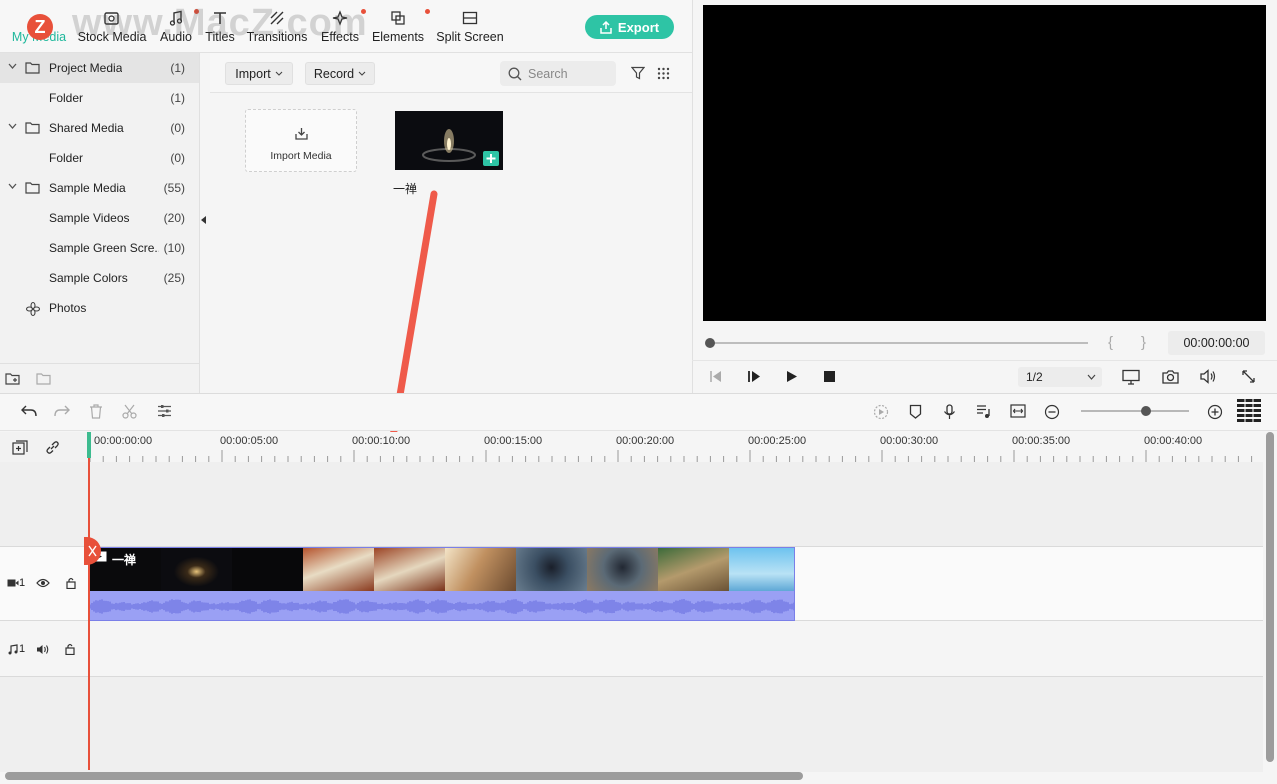  What do you see at coordinates (92, 551) in the screenshot?
I see `playhead-split-handle` at bounding box center [92, 551].